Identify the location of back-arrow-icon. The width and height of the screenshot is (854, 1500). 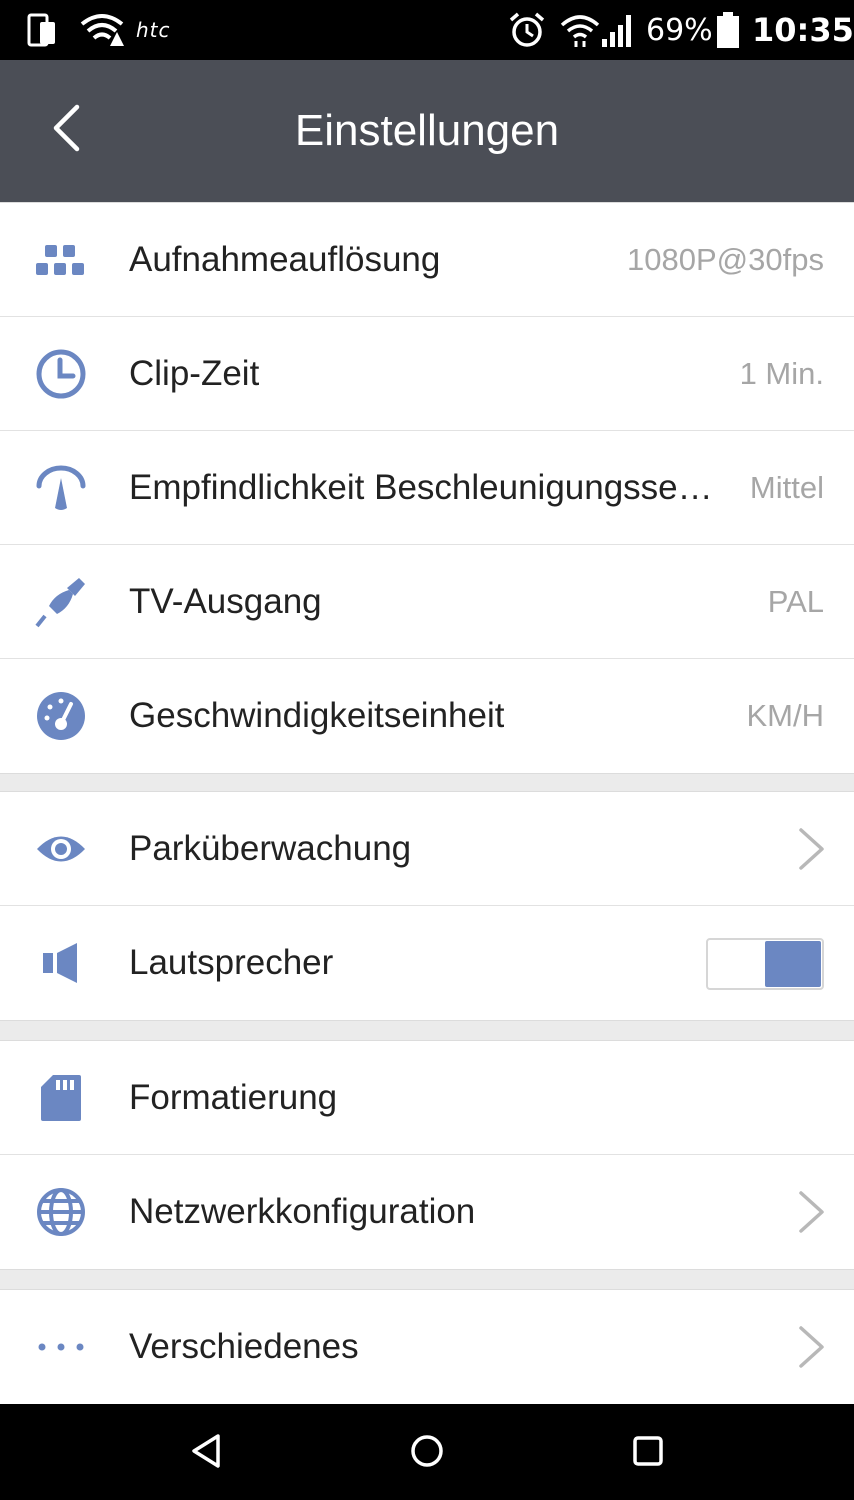
(66, 130).